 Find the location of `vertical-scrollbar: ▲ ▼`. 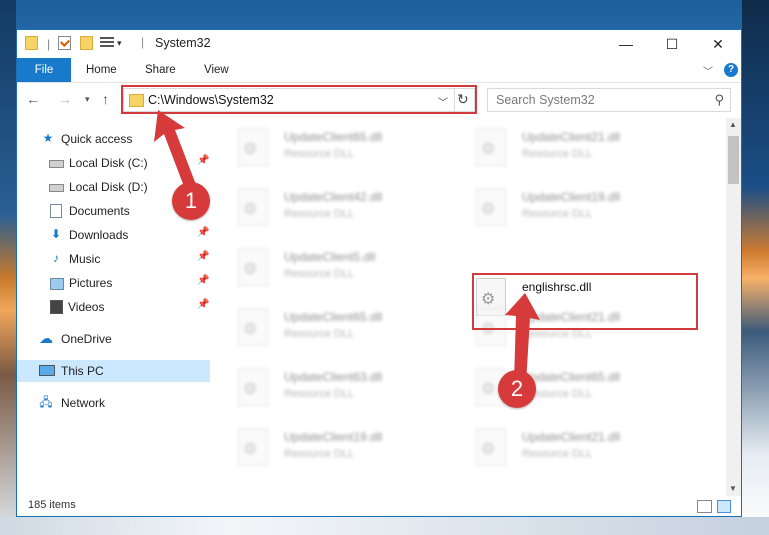

vertical-scrollbar: ▲ ▼ is located at coordinates (733, 307).